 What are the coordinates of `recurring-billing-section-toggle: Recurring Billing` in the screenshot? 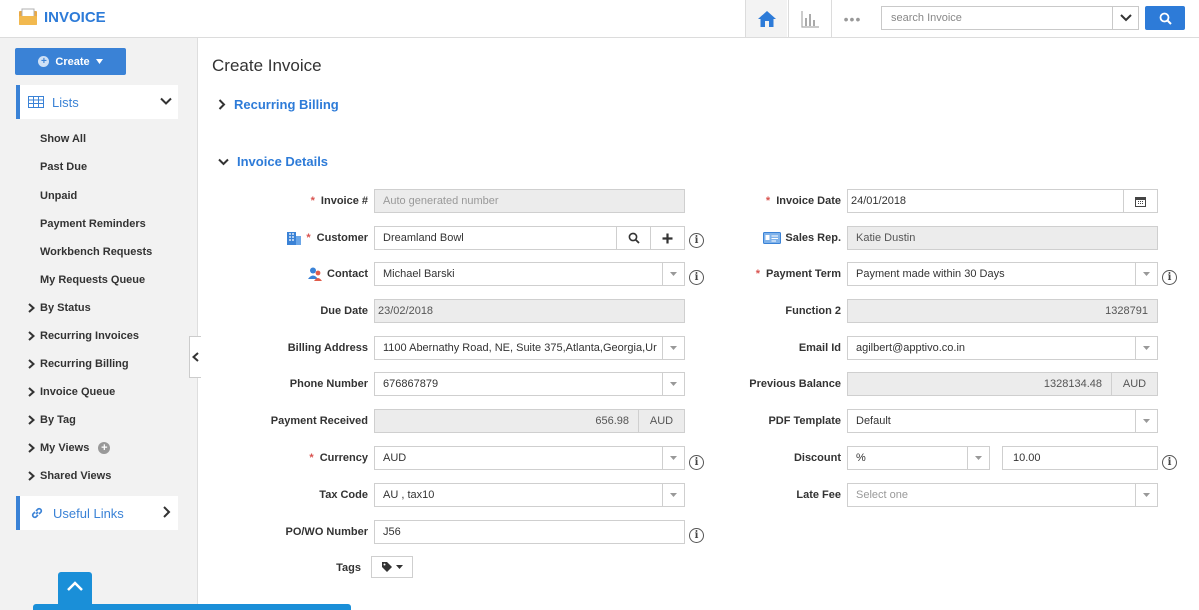 It's located at (278, 104).